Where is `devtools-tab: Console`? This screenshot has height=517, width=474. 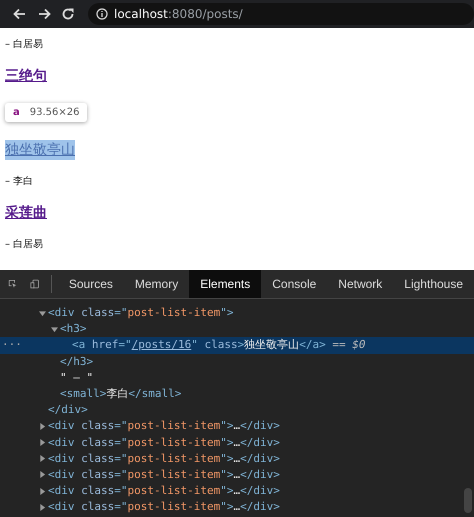
devtools-tab: Console is located at coordinates (294, 284).